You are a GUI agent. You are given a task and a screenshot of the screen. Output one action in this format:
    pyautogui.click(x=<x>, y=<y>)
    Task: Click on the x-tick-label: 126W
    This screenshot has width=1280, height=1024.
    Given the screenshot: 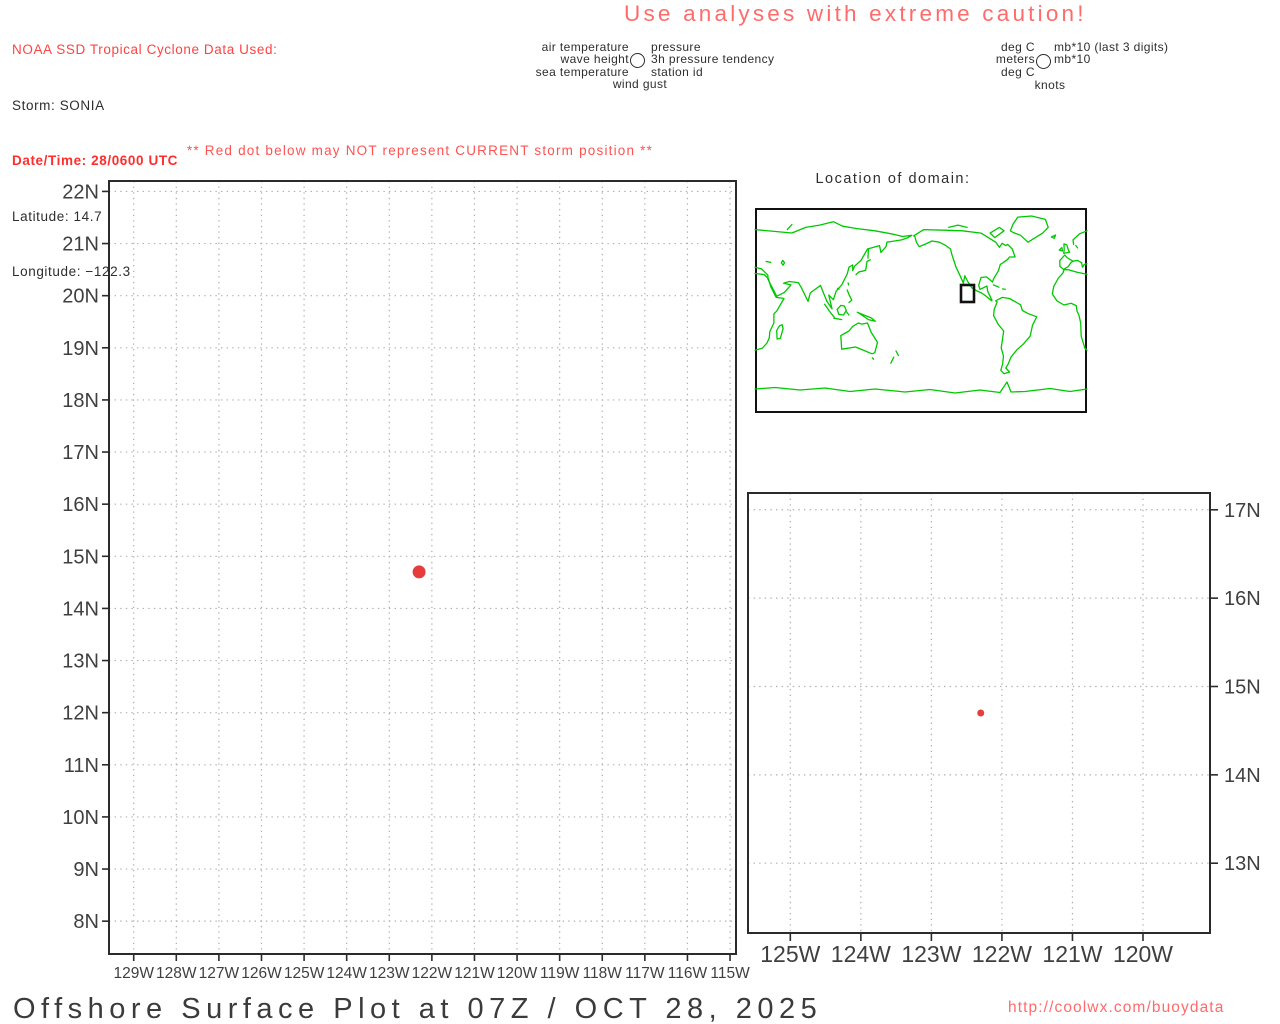 What is the action you would take?
    pyautogui.click(x=261, y=973)
    